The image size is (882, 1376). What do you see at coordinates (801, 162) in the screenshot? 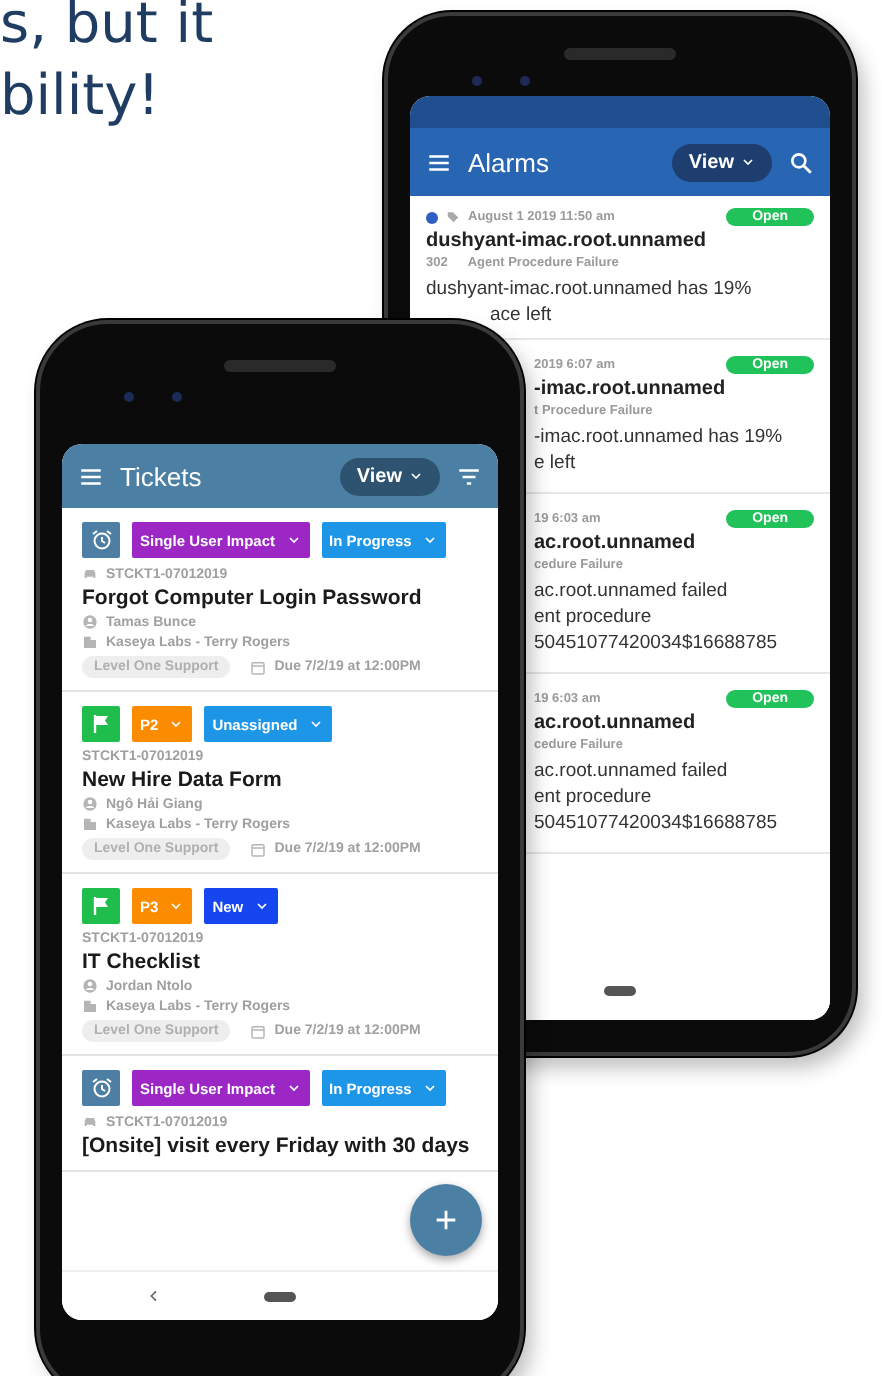
I see `search-icon` at bounding box center [801, 162].